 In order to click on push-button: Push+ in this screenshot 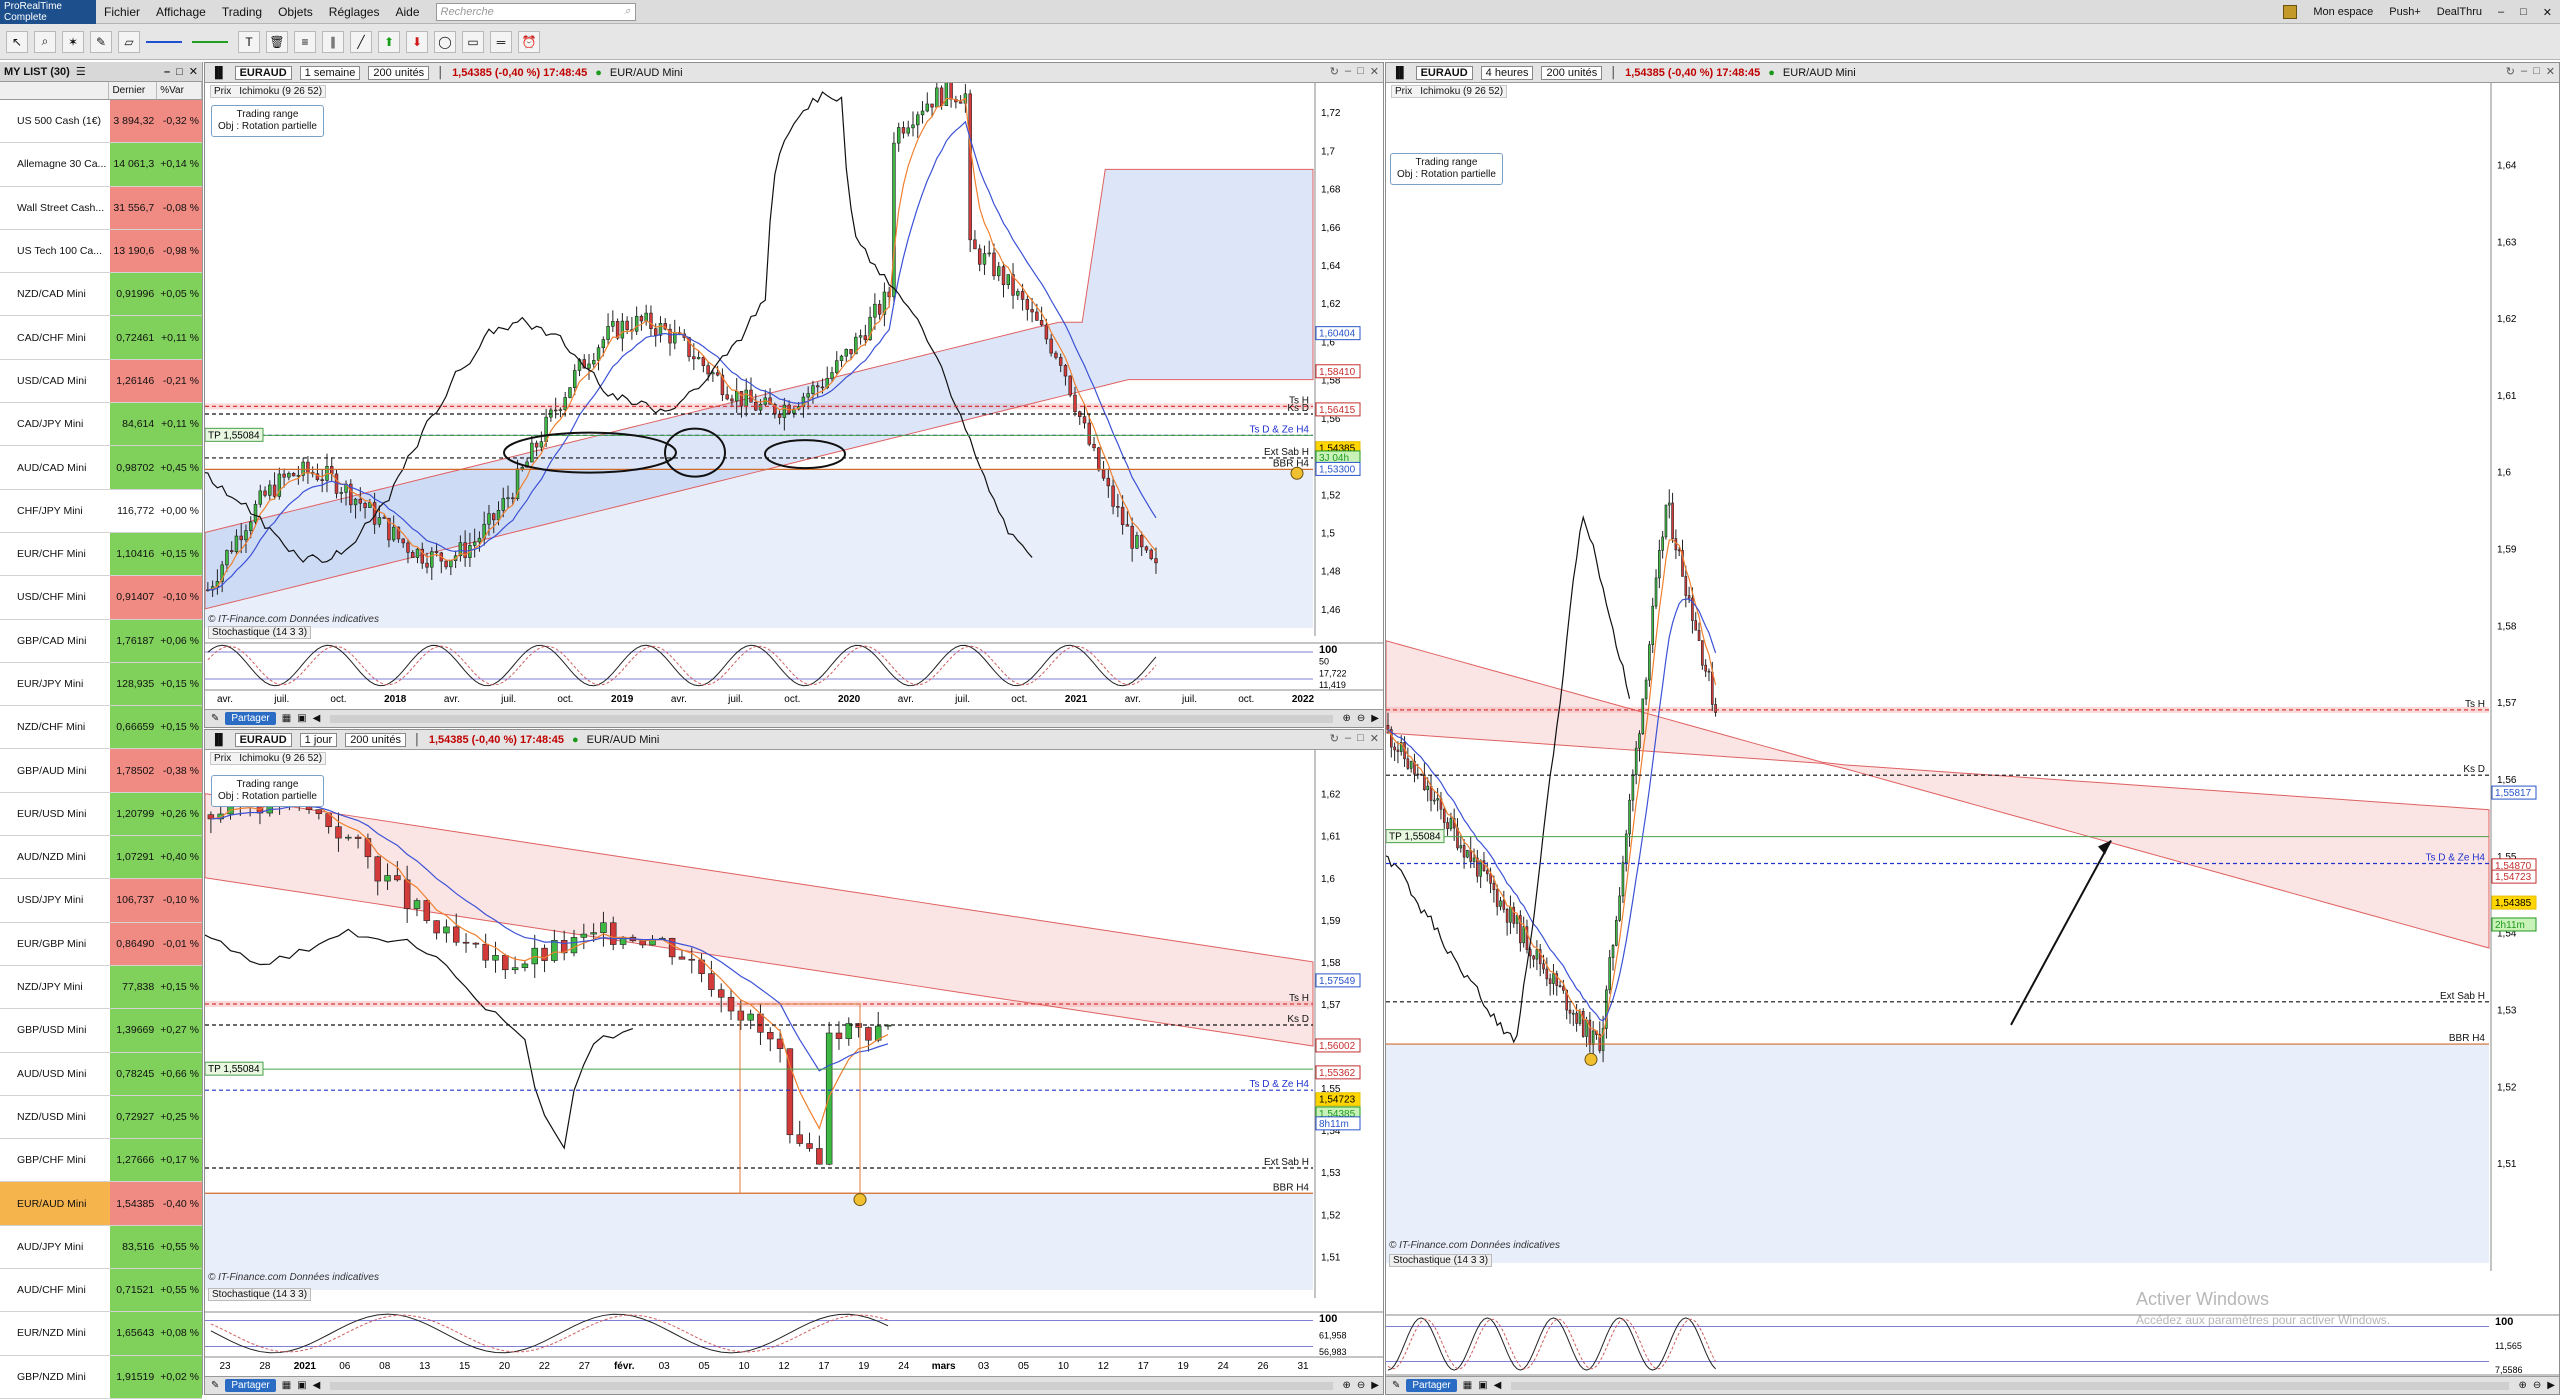, I will do `click(2405, 12)`.